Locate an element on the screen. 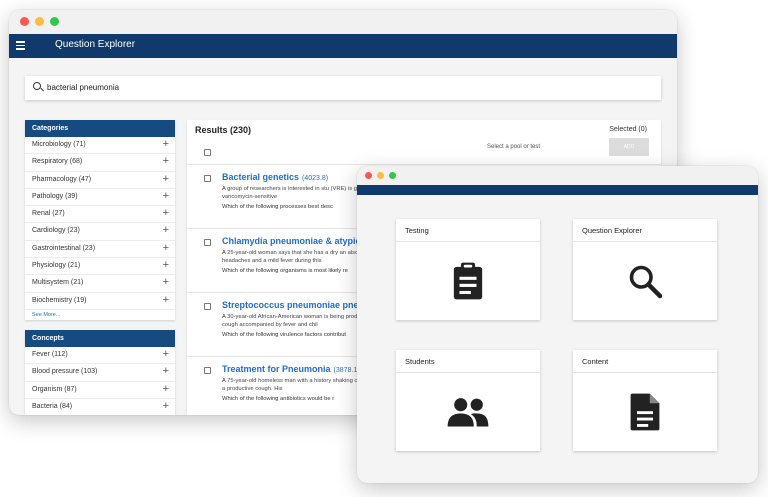  select-all-checkbox is located at coordinates (207, 152).